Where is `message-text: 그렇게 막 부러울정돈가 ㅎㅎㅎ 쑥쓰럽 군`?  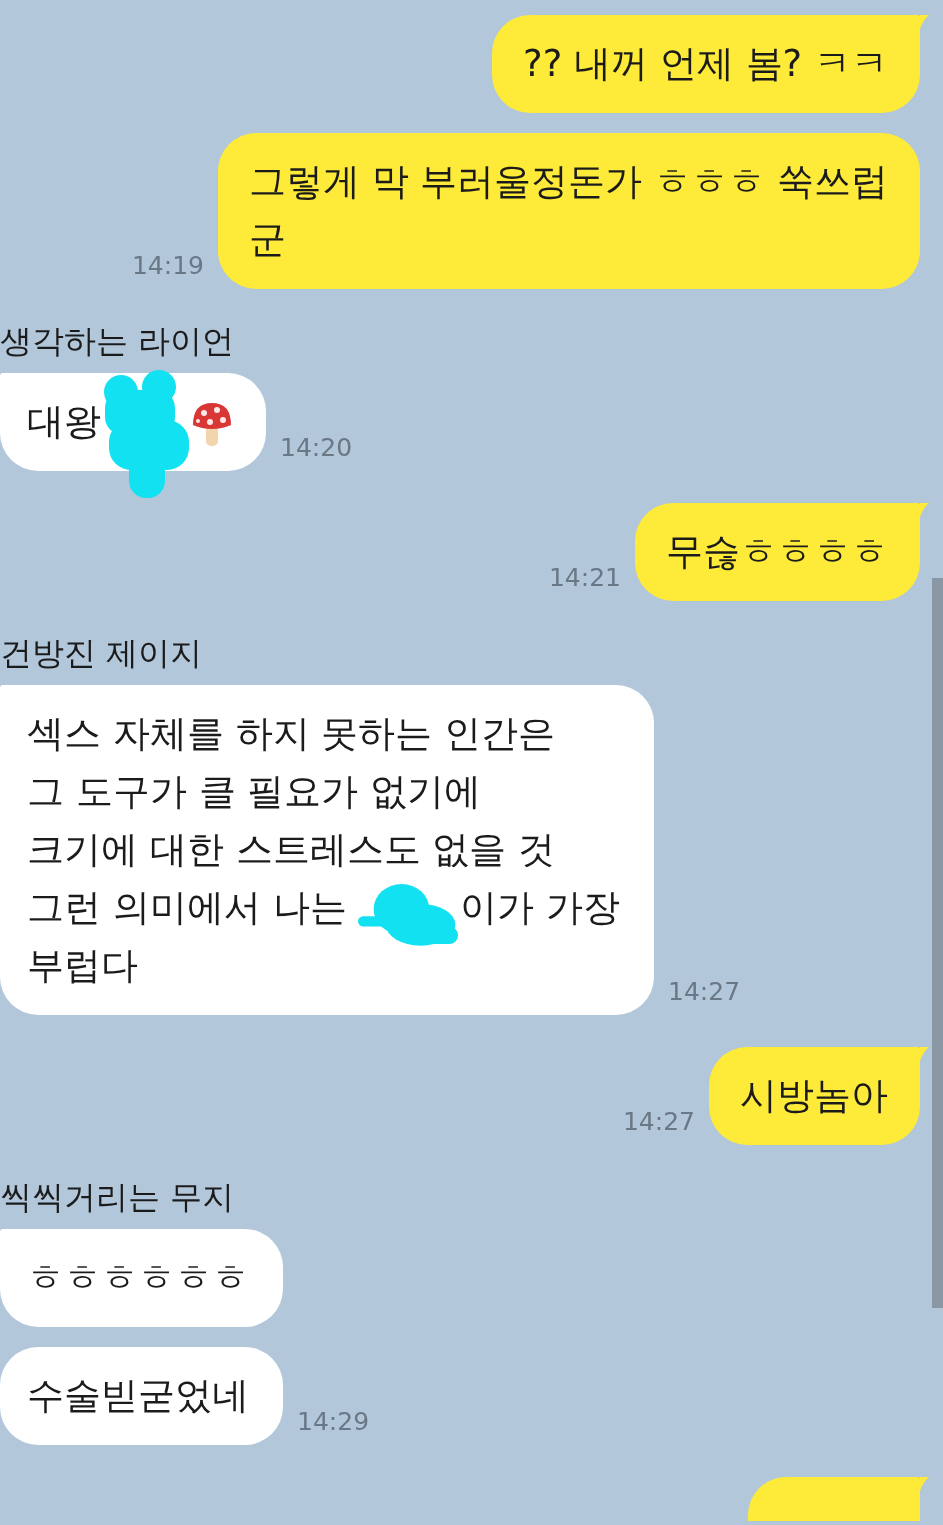 message-text: 그렇게 막 부러울정돈가 ㅎㅎㅎ 쑥쓰럽 군 is located at coordinates (568, 211).